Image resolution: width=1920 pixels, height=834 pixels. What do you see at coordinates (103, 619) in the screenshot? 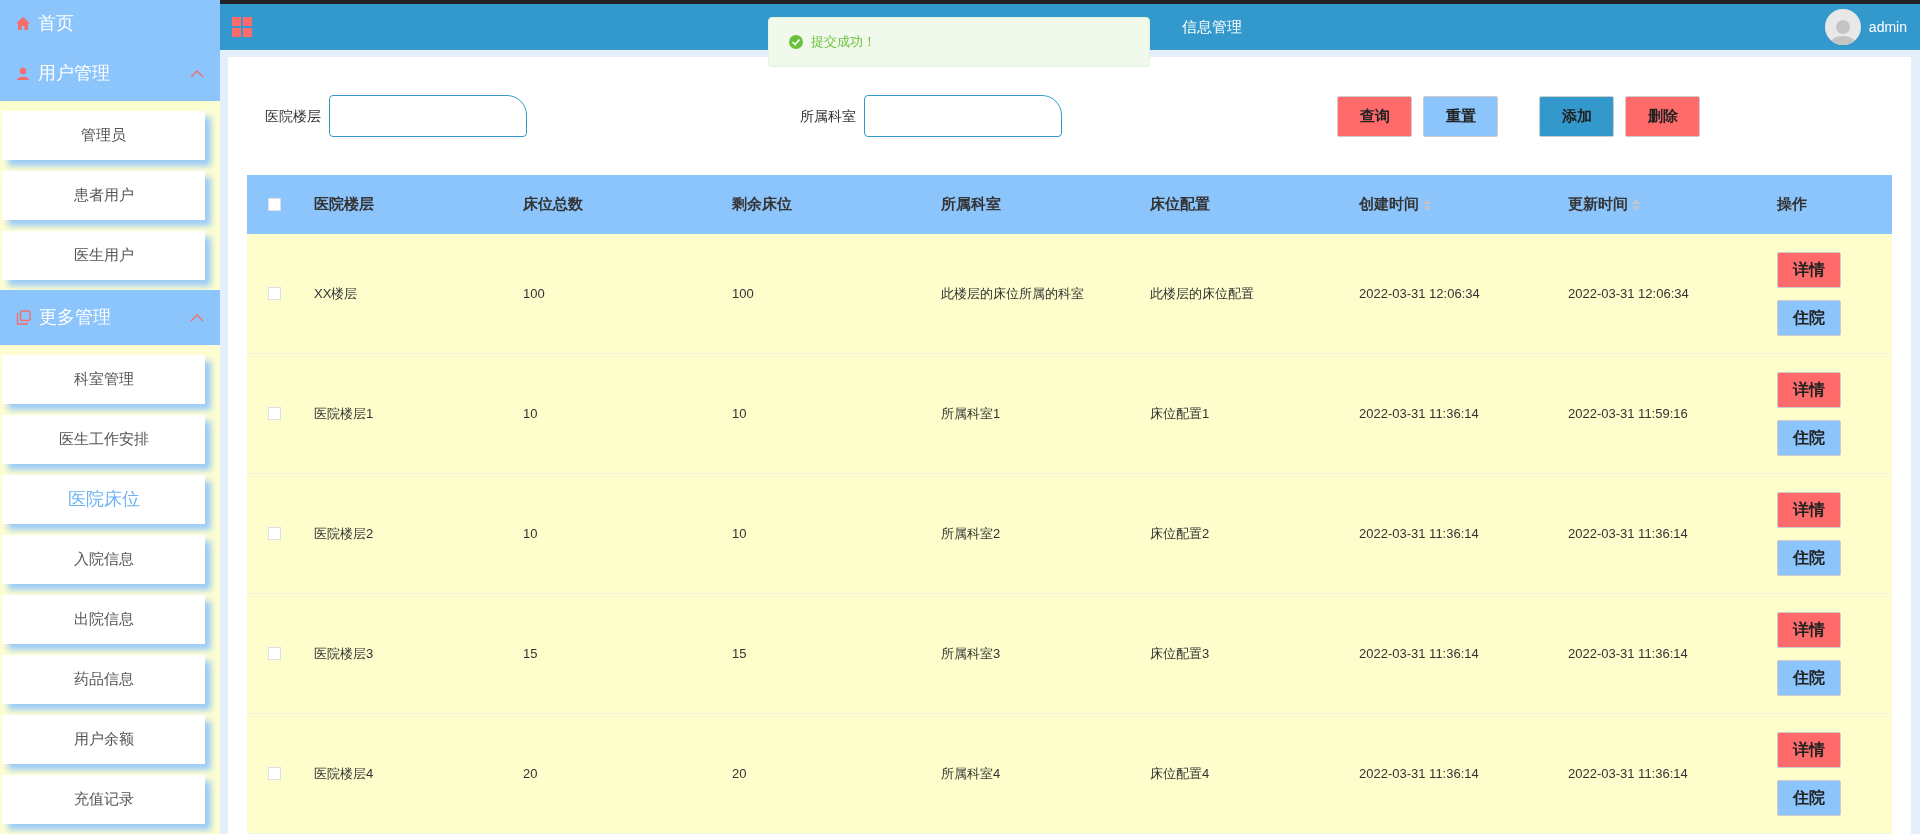
I see `menu-item: 出院信息` at bounding box center [103, 619].